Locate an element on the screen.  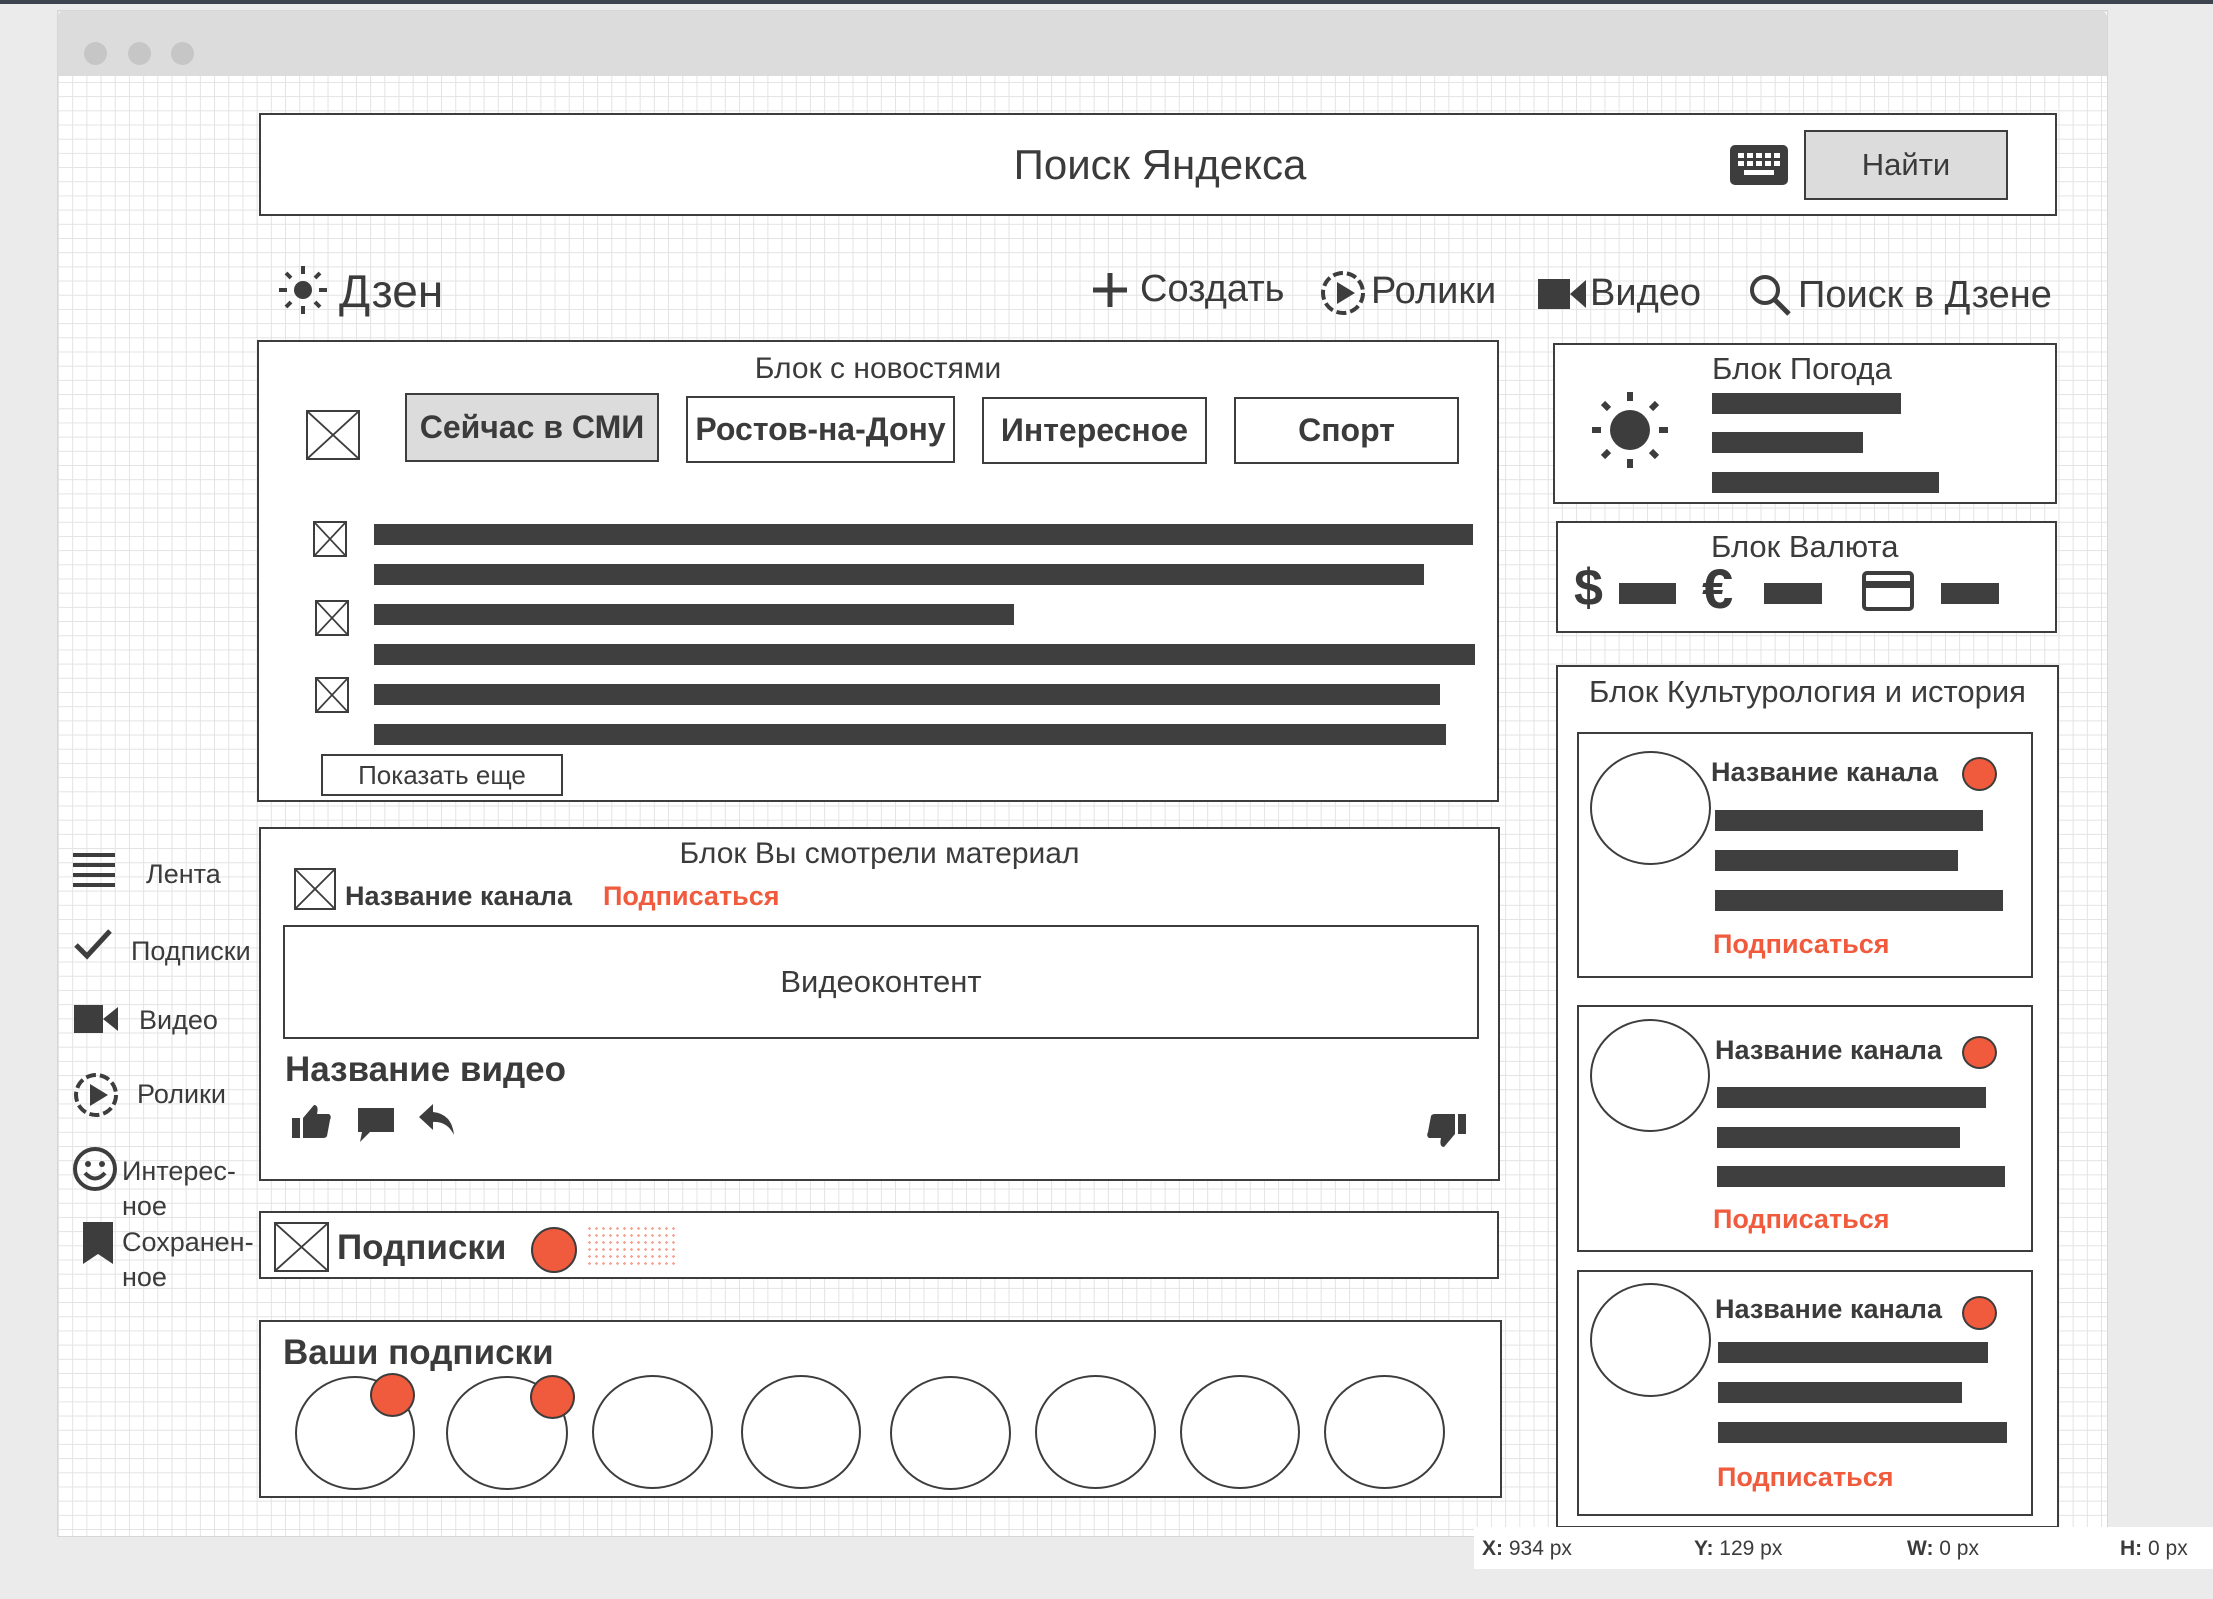
window-maximize-dot is located at coordinates (182, 53).